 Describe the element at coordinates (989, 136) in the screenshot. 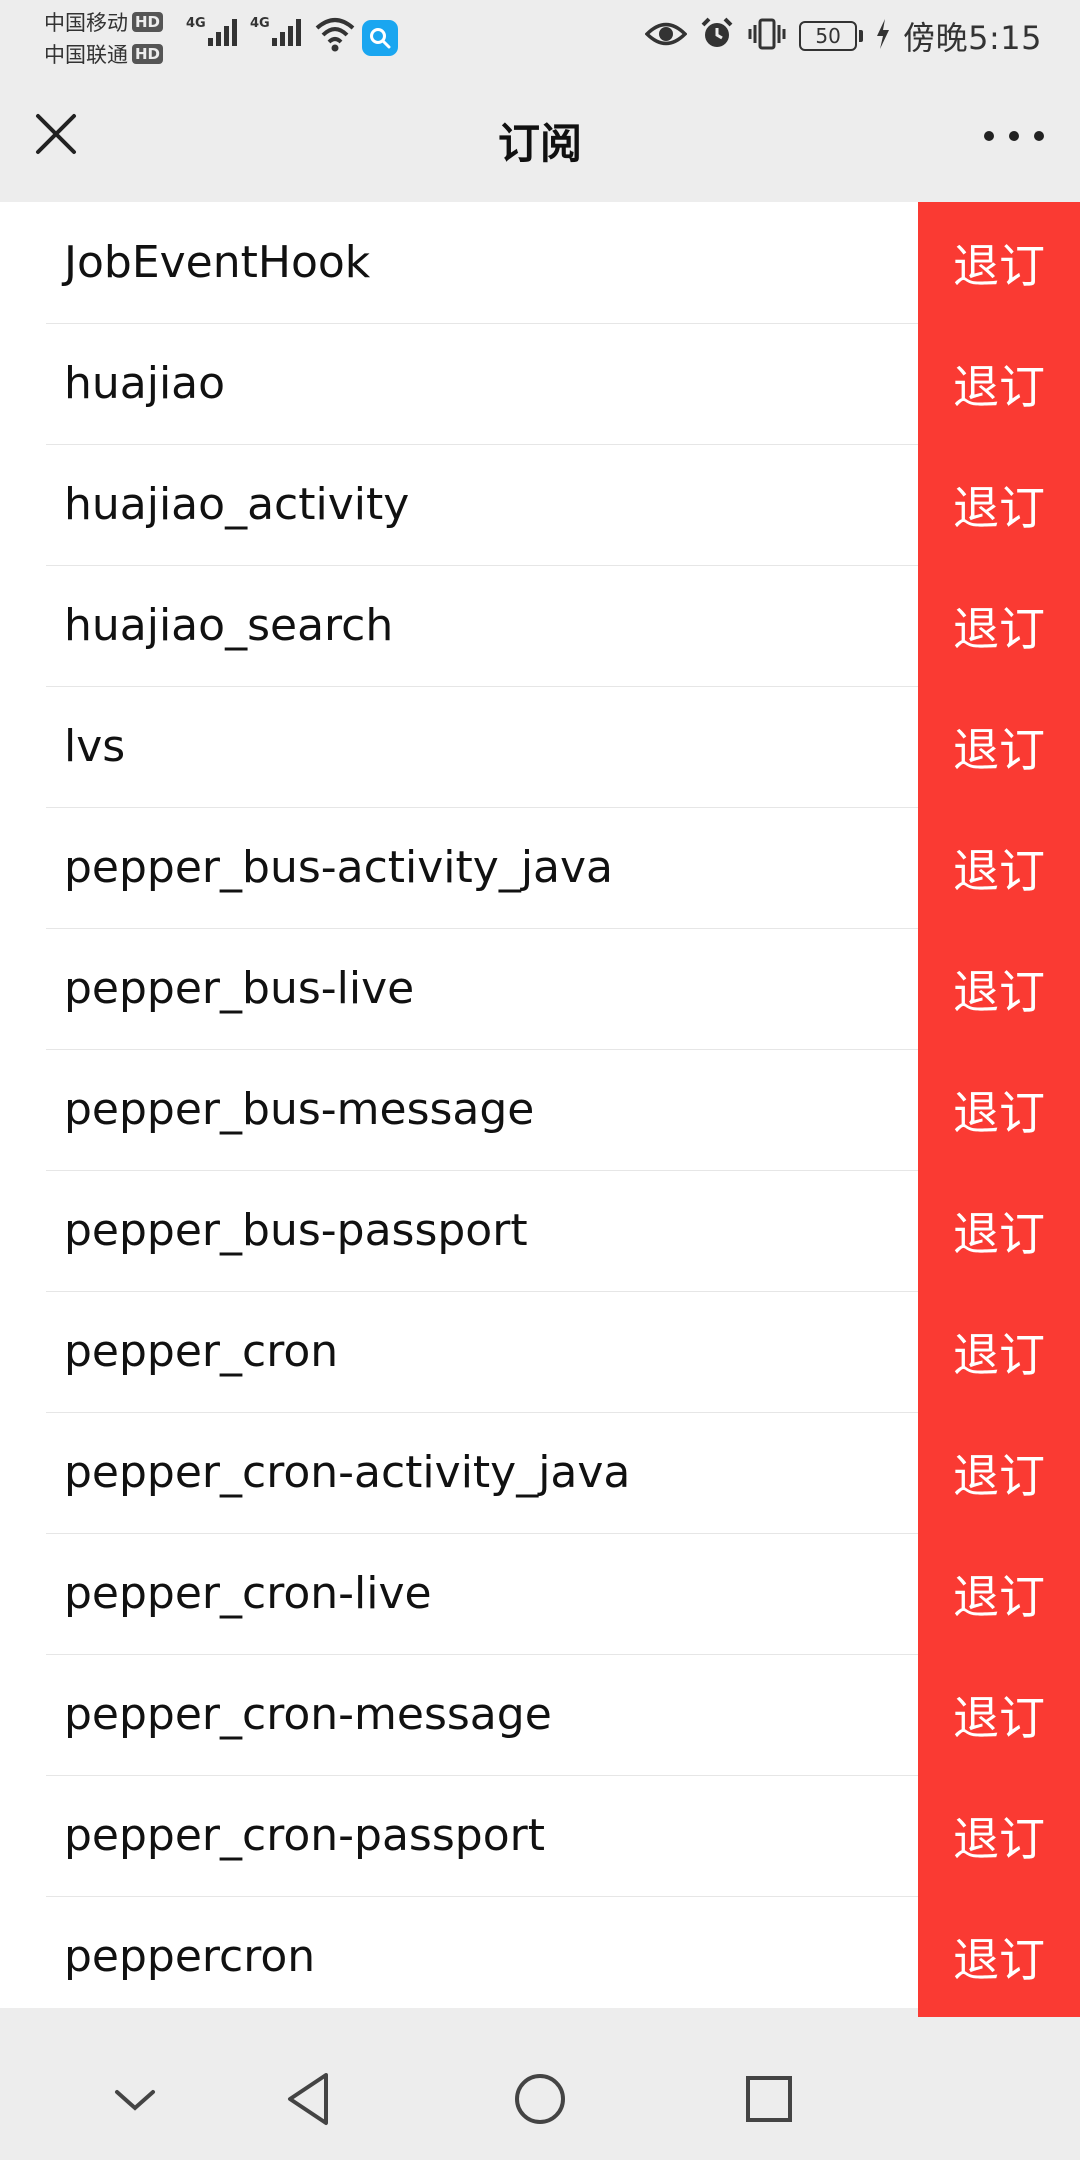

I see `more-icon` at that location.